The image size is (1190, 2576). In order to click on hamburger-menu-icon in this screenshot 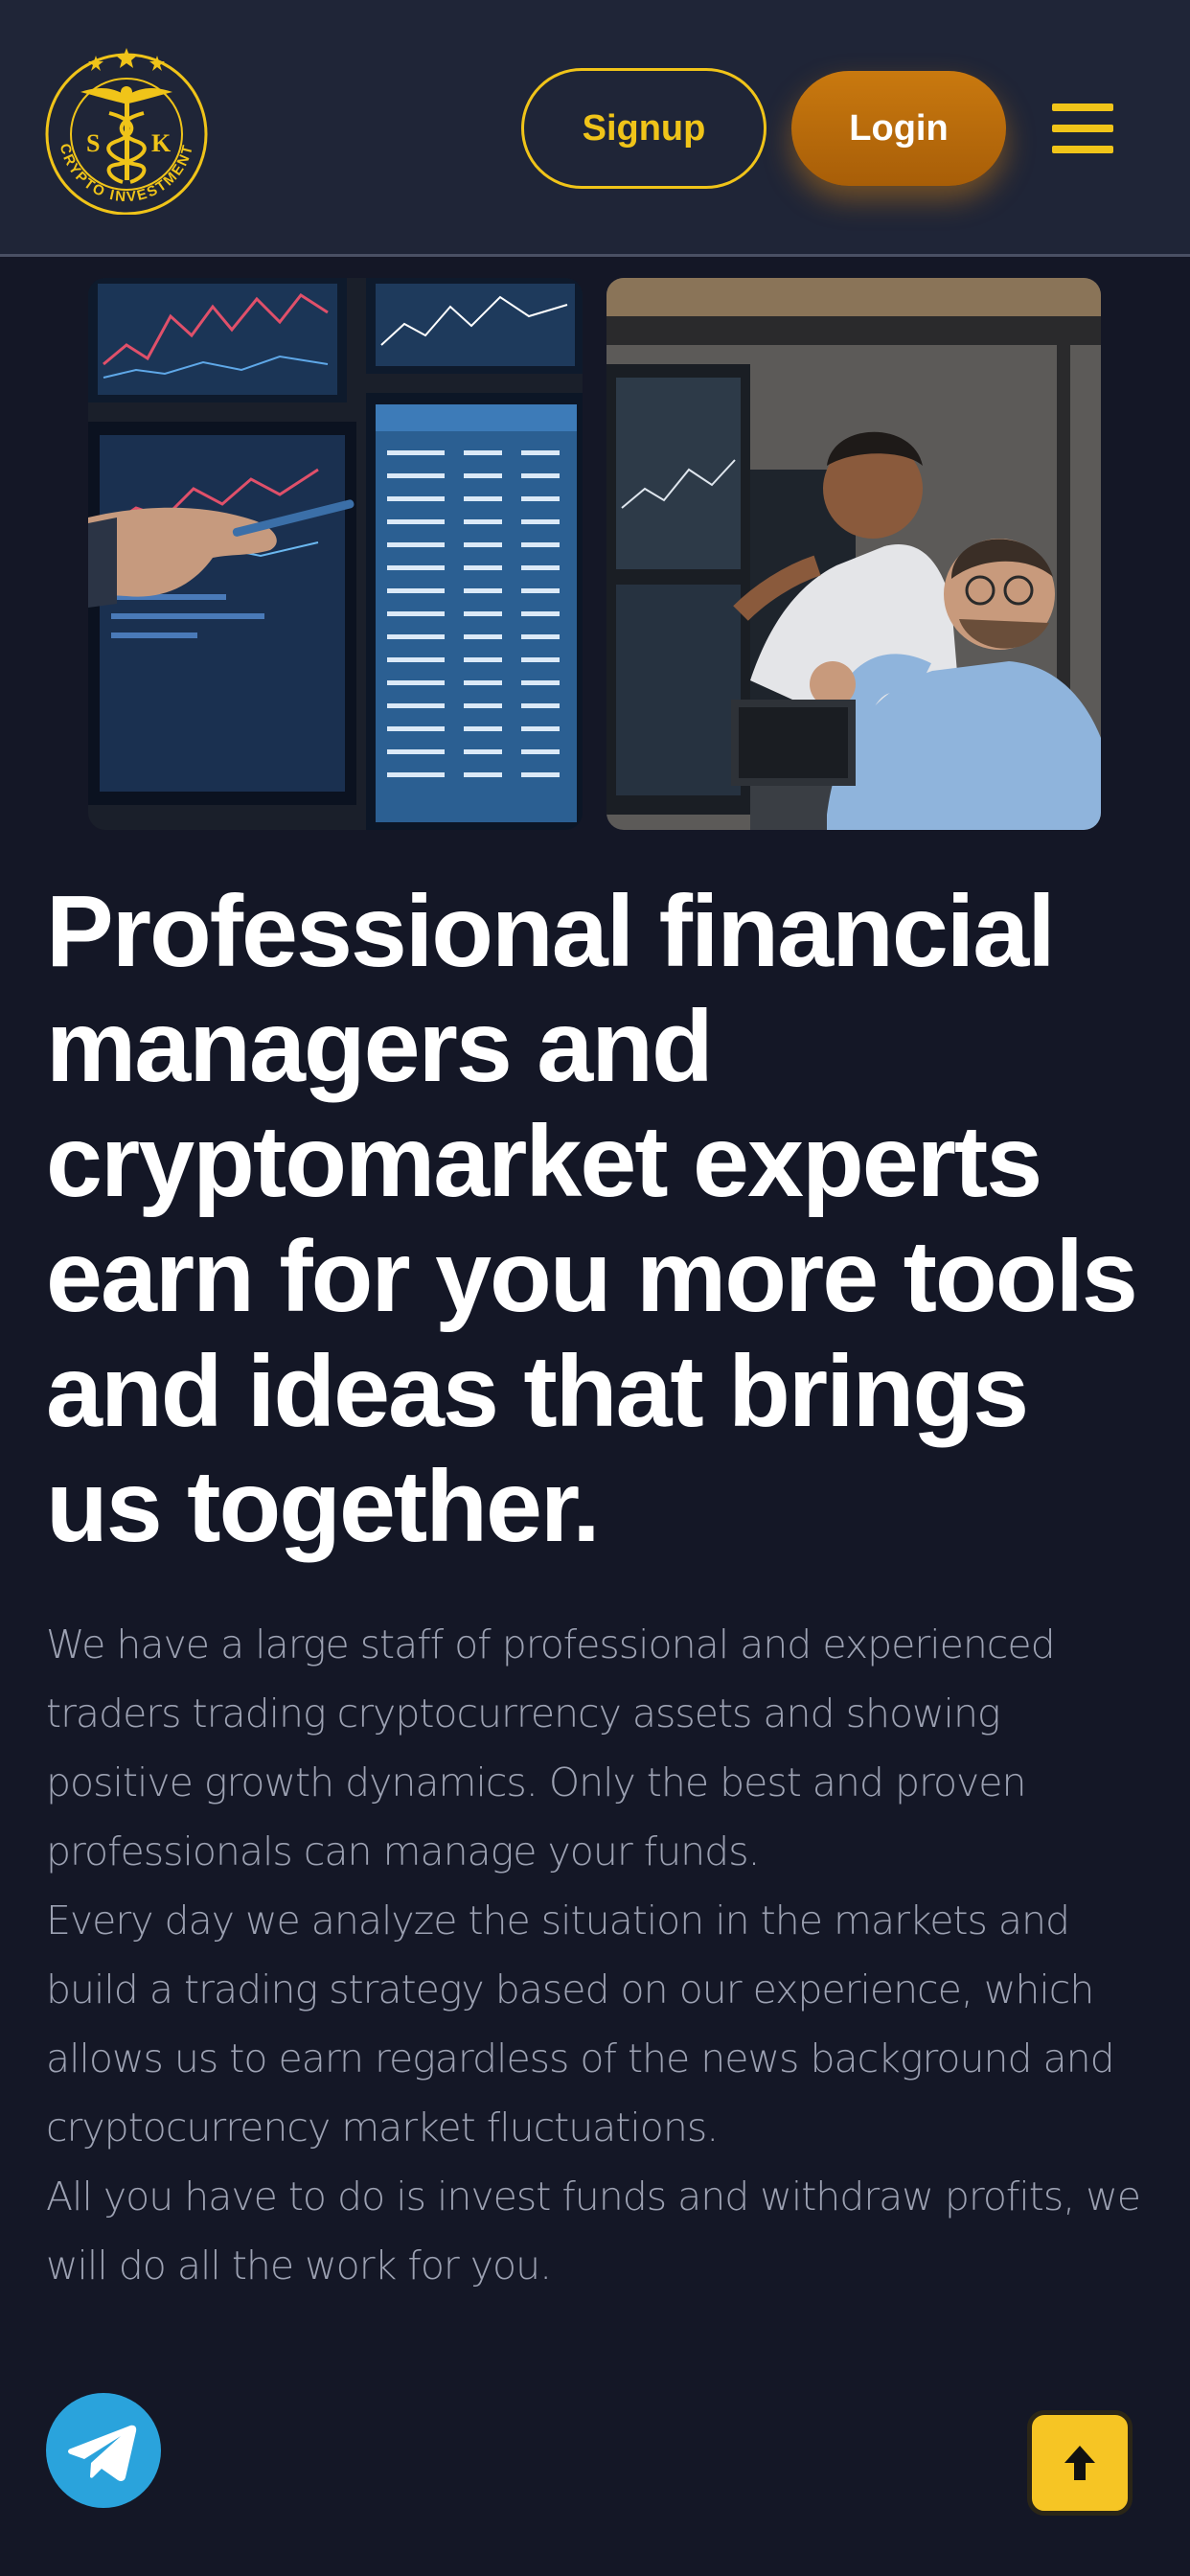, I will do `click(1084, 128)`.